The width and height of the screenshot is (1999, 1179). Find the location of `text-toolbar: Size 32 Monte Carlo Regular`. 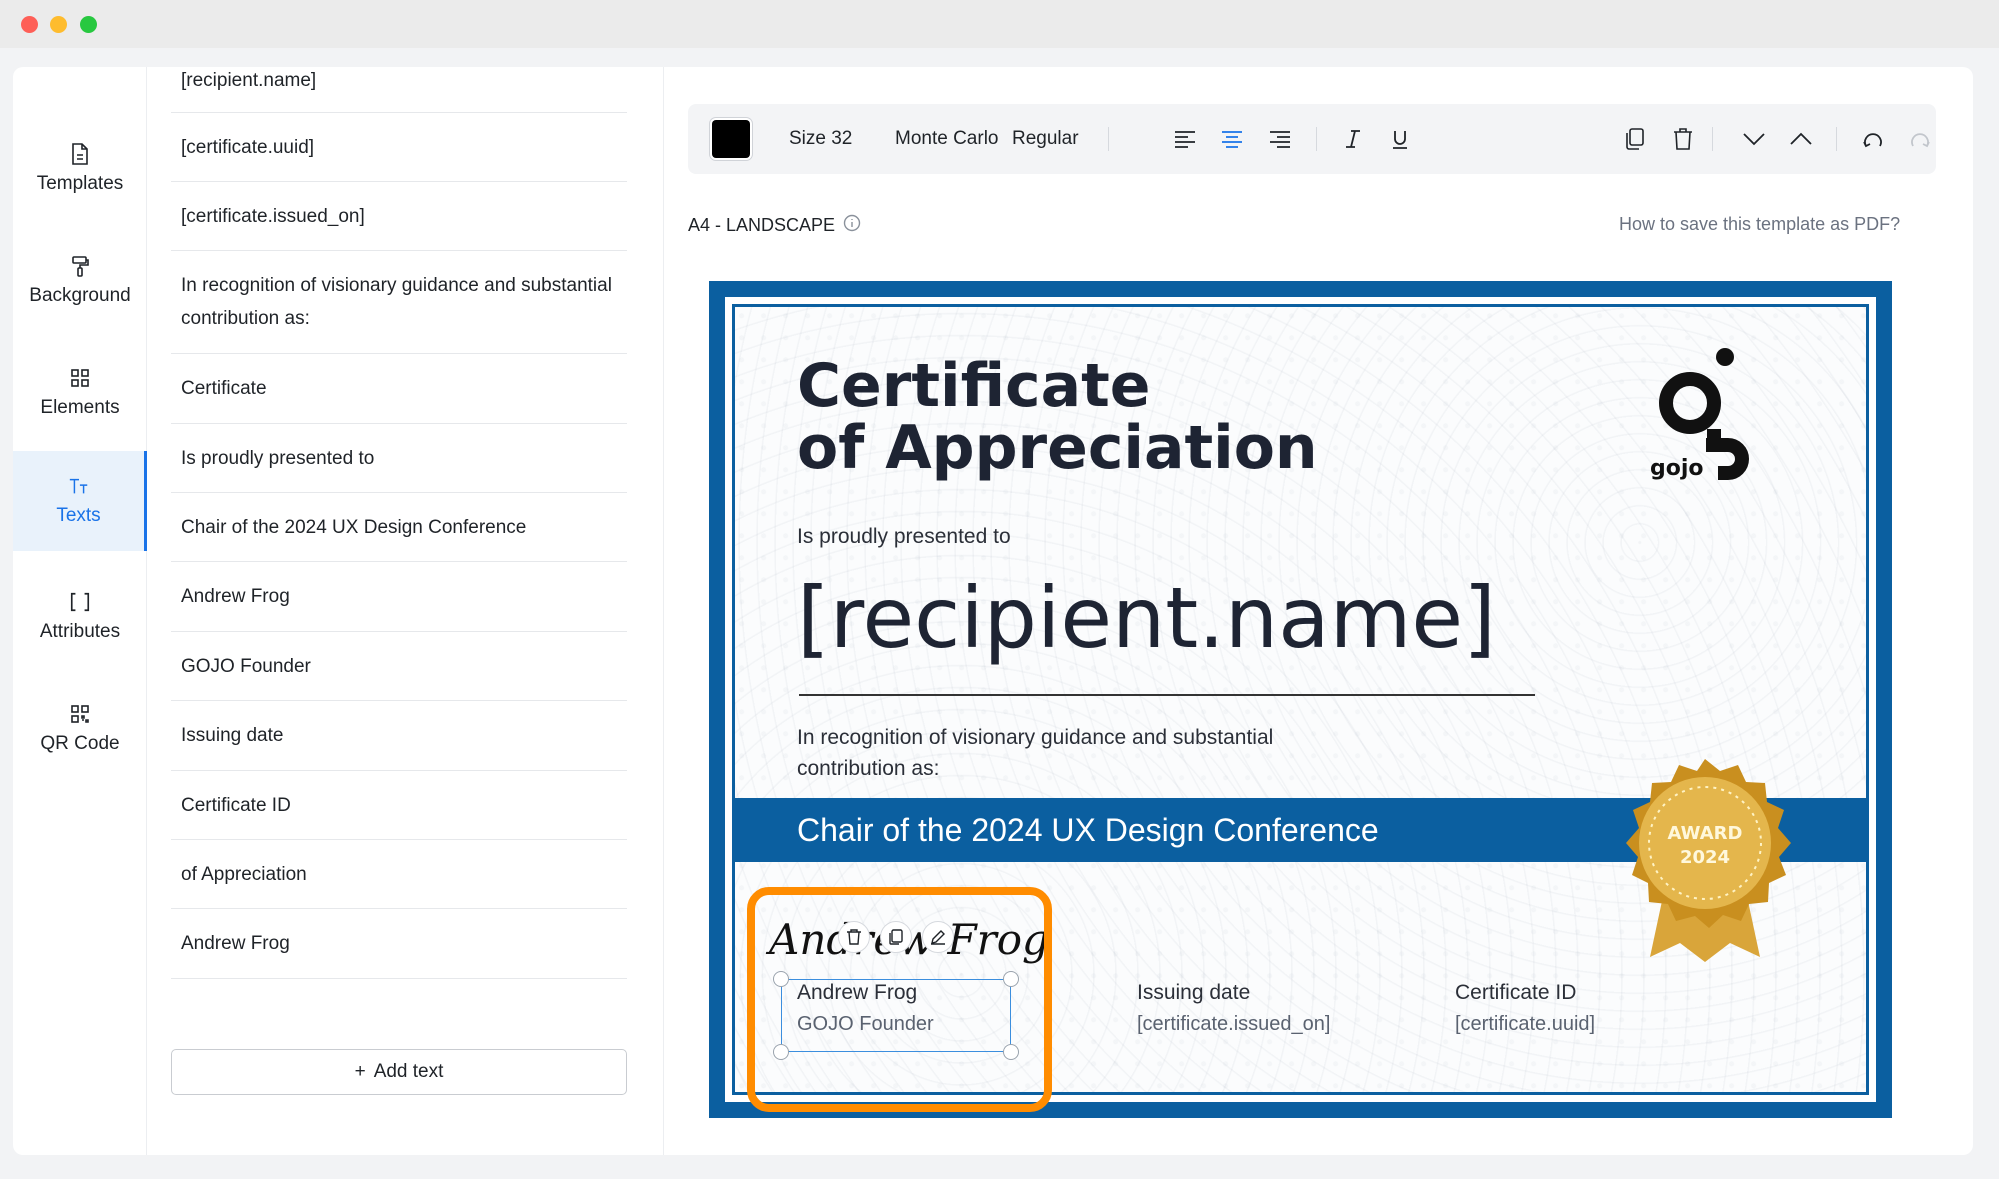

text-toolbar: Size 32 Monte Carlo Regular is located at coordinates (1312, 139).